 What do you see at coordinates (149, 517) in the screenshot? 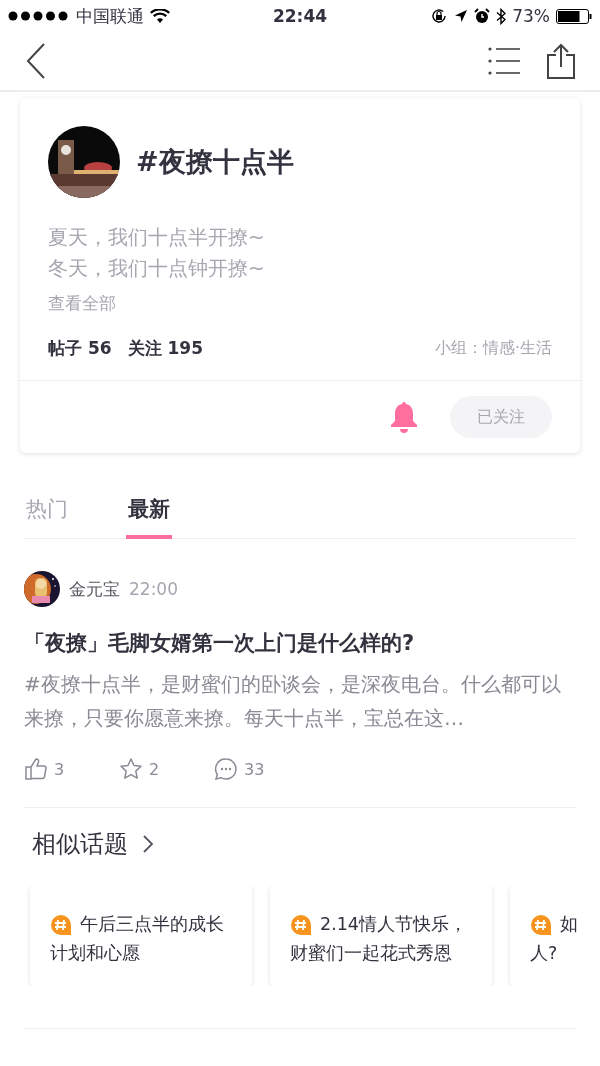
I see `feed-tab: 最新` at bounding box center [149, 517].